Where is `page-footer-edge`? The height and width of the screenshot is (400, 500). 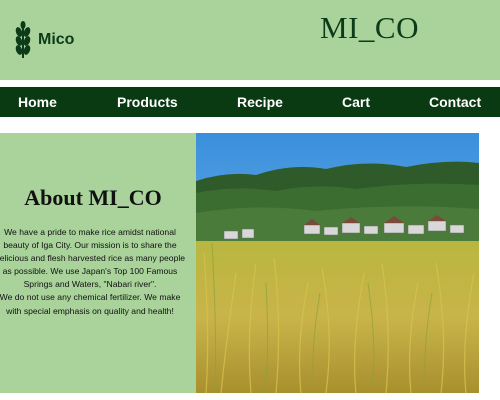 page-footer-edge is located at coordinates (250, 396).